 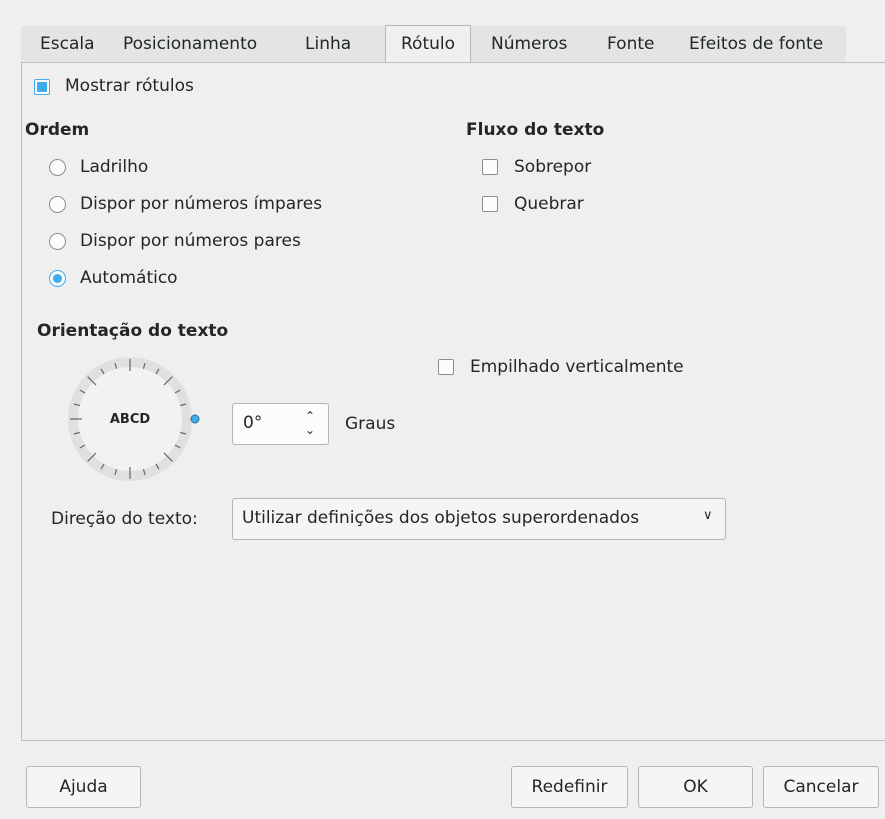 I want to click on orientation-dial: ABCD, so click(x=133, y=419).